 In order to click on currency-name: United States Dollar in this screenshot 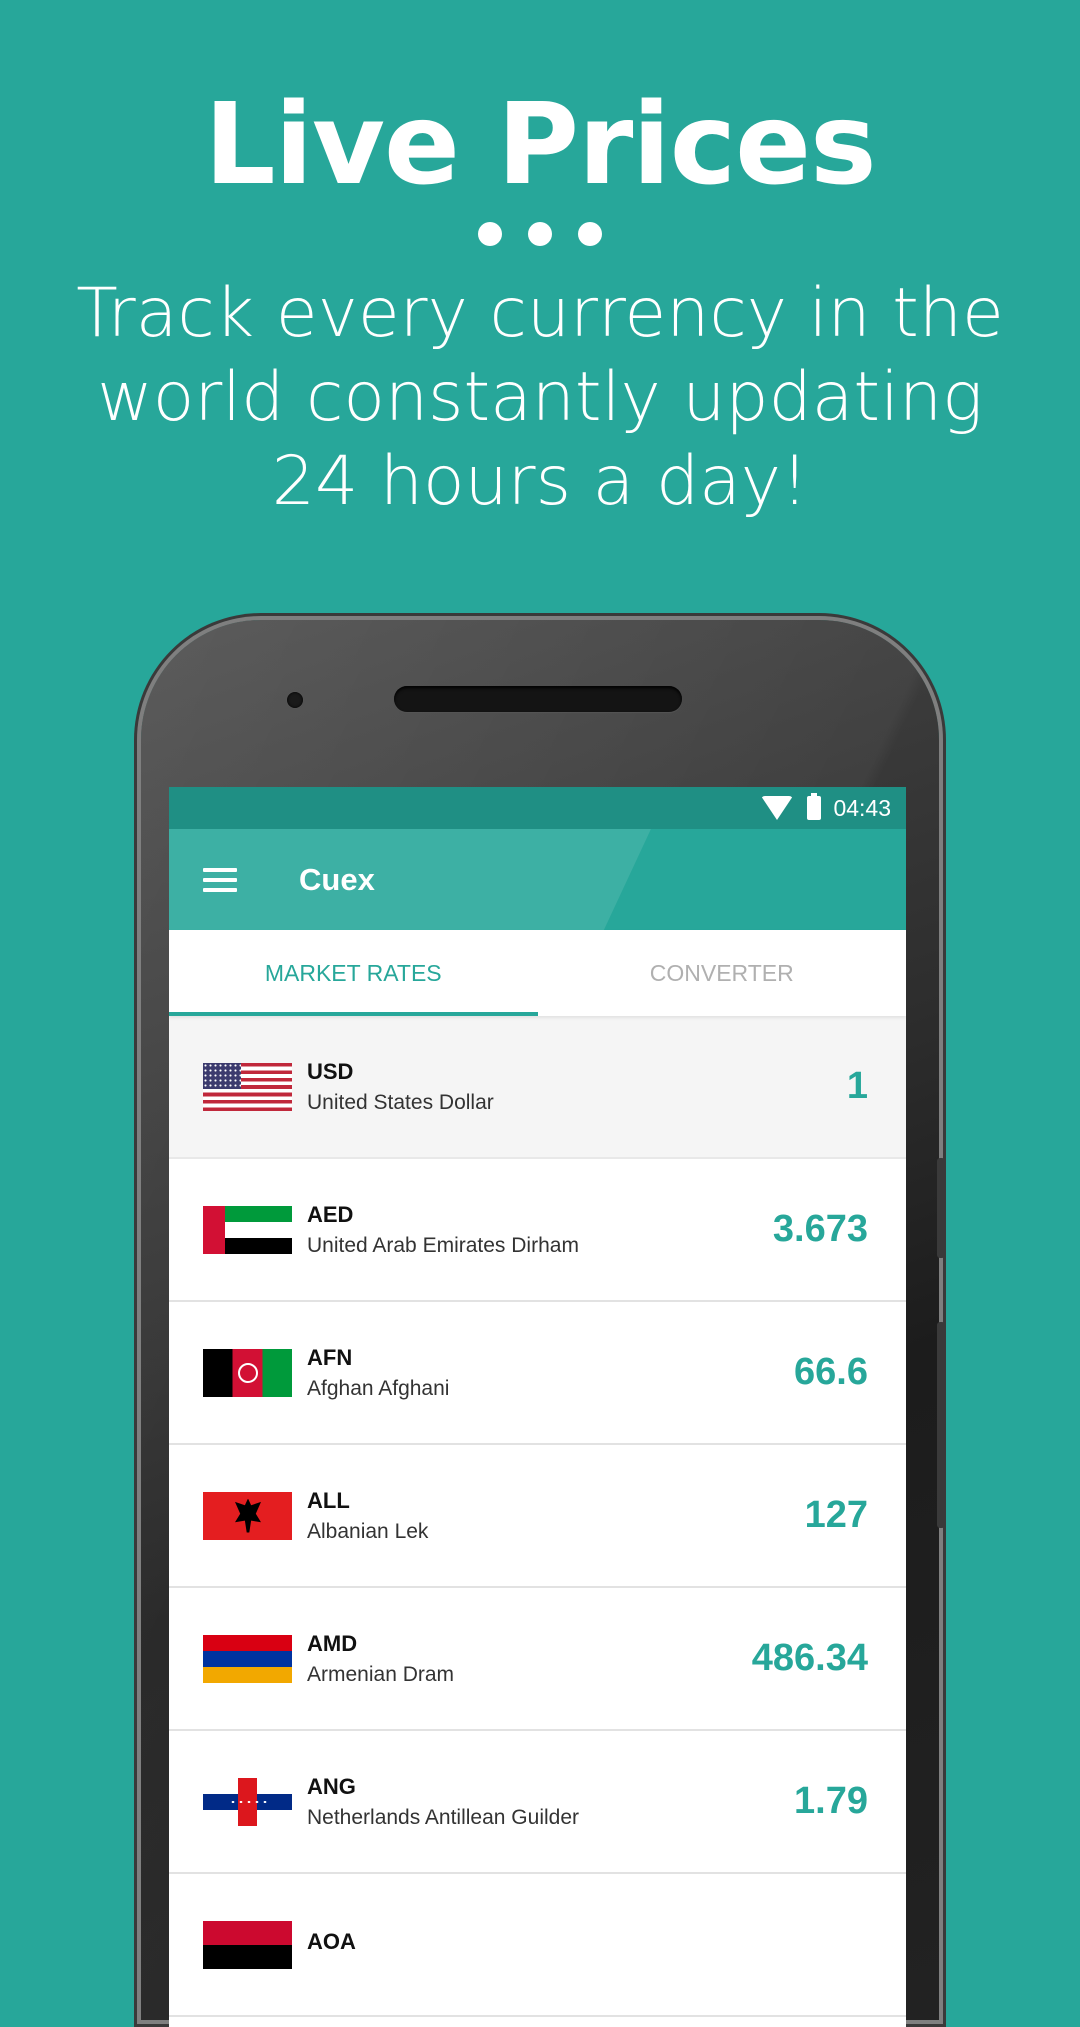, I will do `click(400, 1102)`.